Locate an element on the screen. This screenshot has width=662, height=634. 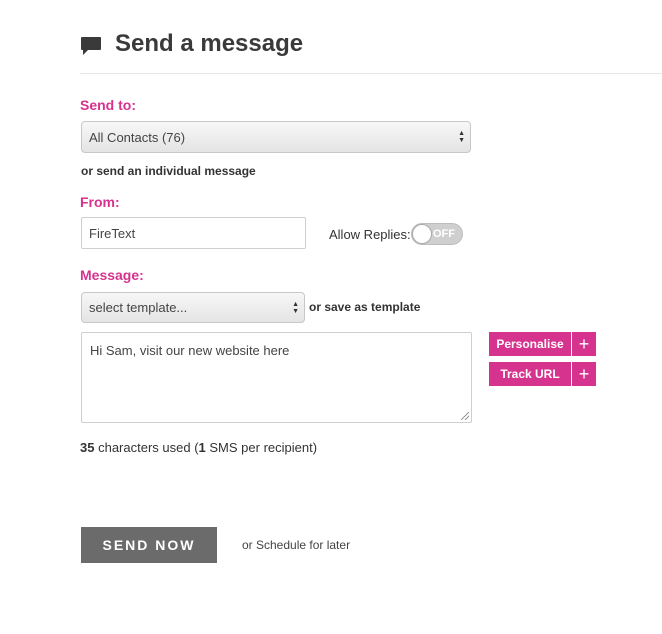
message-body-text: Hi Sam, visit our new website here is located at coordinates (190, 350).